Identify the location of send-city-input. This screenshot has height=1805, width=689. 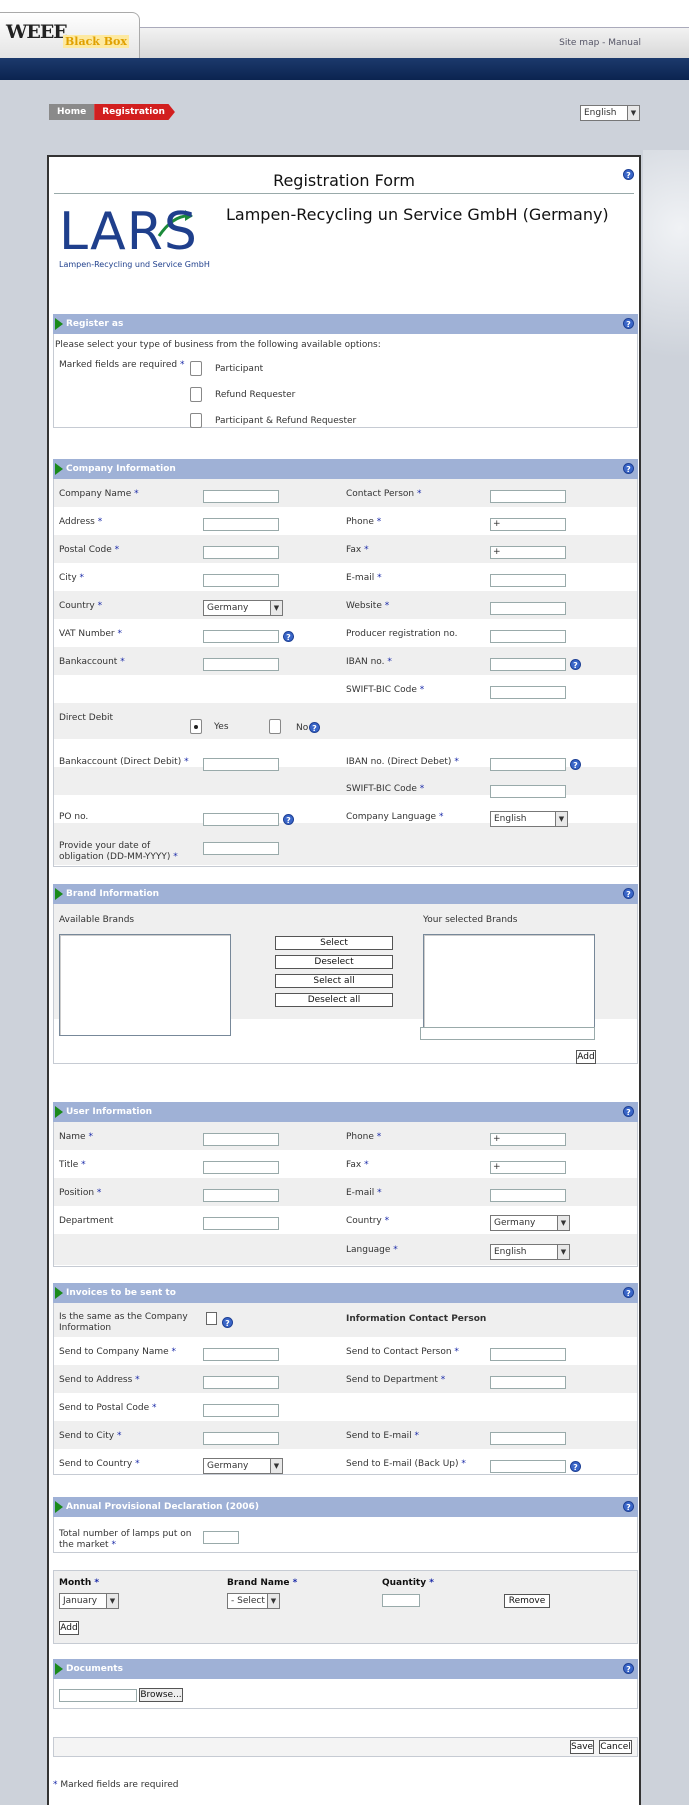
(241, 1438).